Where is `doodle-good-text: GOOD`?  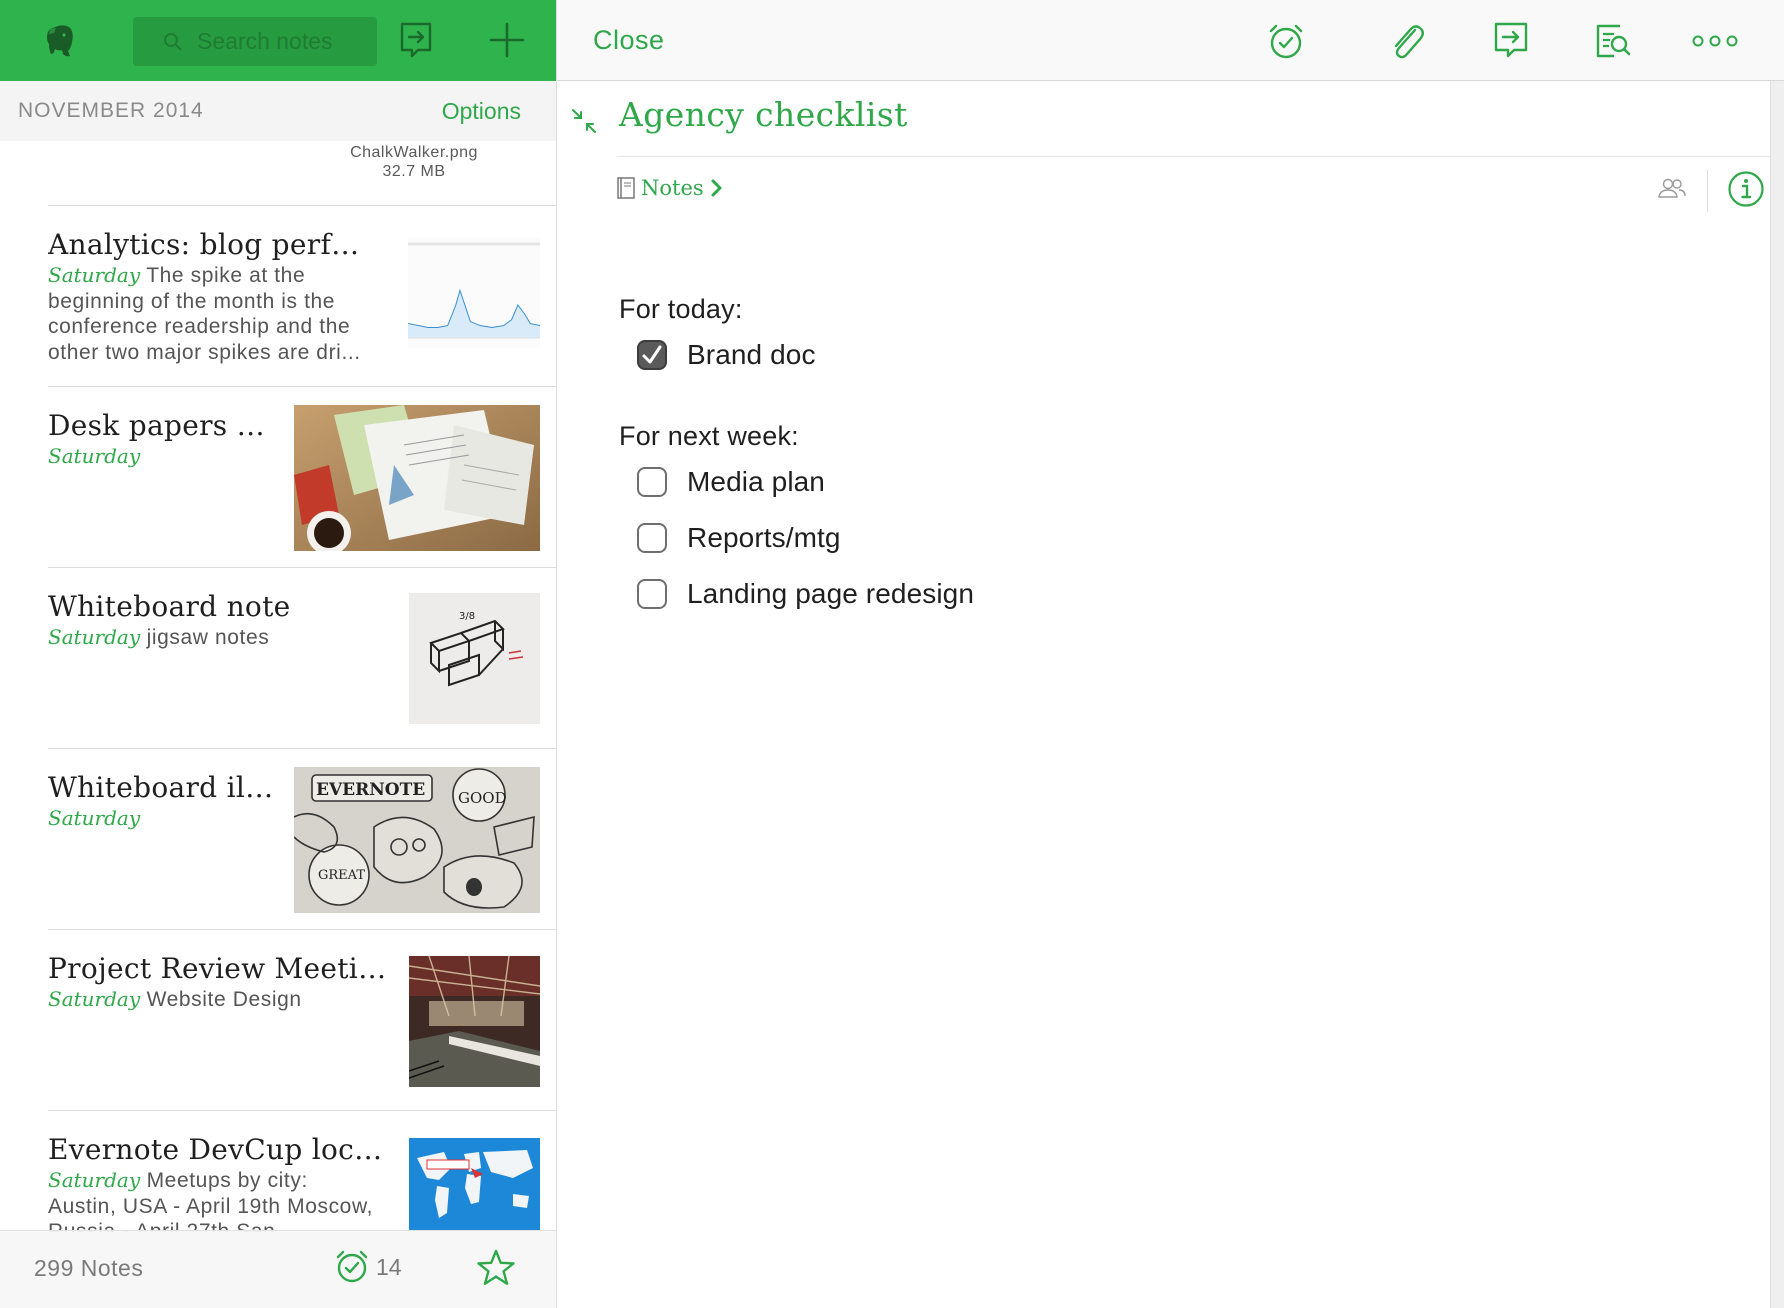
doodle-good-text: GOOD is located at coordinates (482, 798).